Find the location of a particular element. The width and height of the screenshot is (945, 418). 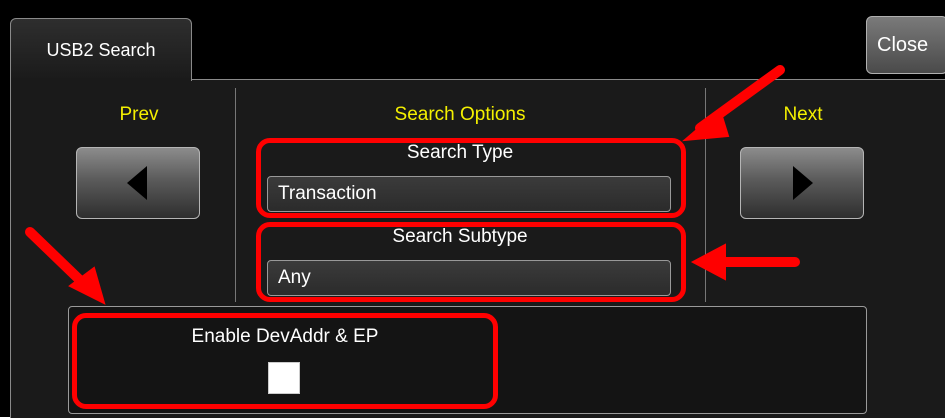

triangle-left-icon is located at coordinates (137, 183).